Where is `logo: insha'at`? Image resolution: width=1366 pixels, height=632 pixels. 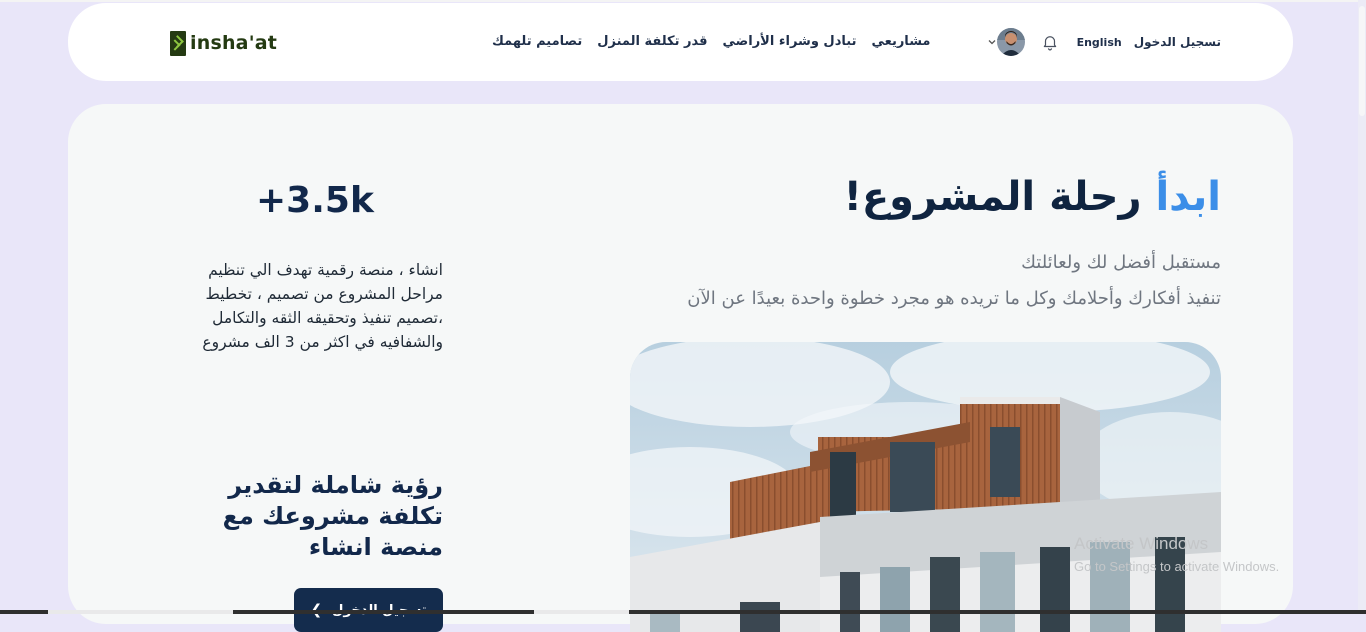
logo: insha'at is located at coordinates (223, 43).